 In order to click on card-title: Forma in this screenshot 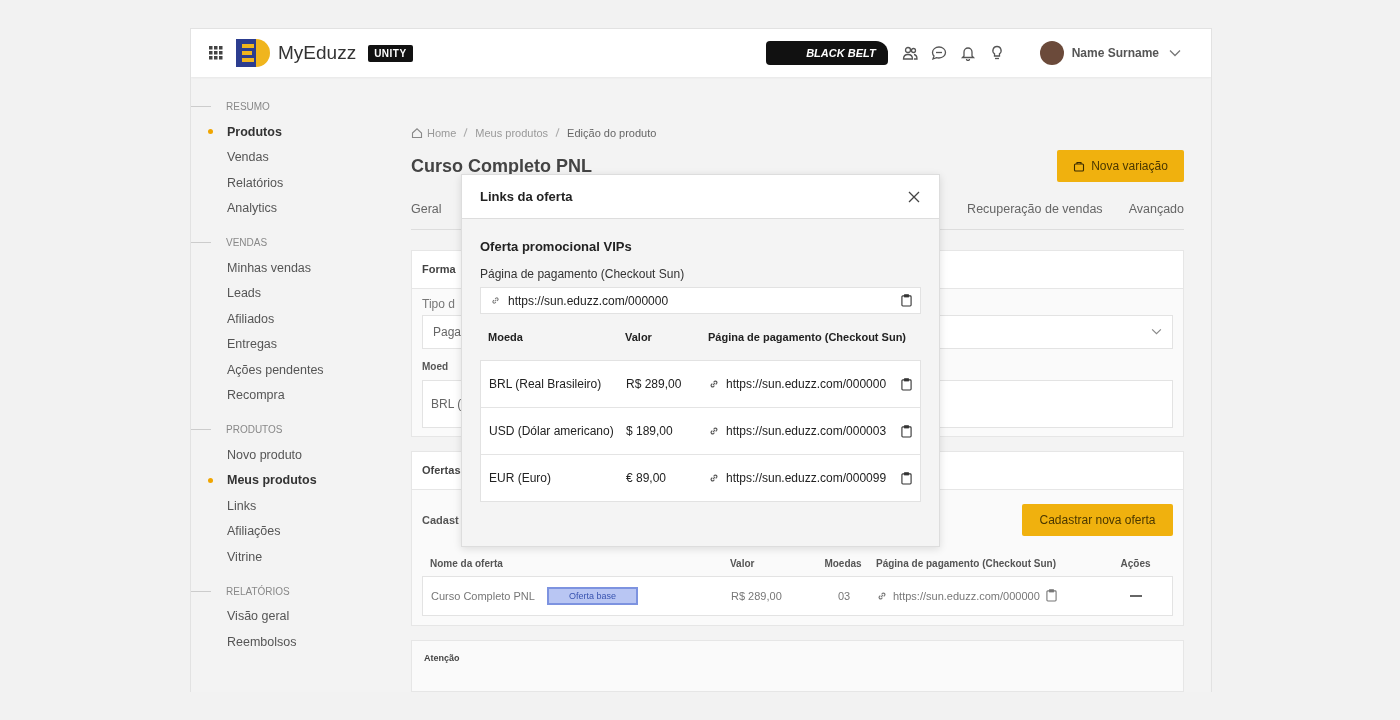, I will do `click(439, 269)`.